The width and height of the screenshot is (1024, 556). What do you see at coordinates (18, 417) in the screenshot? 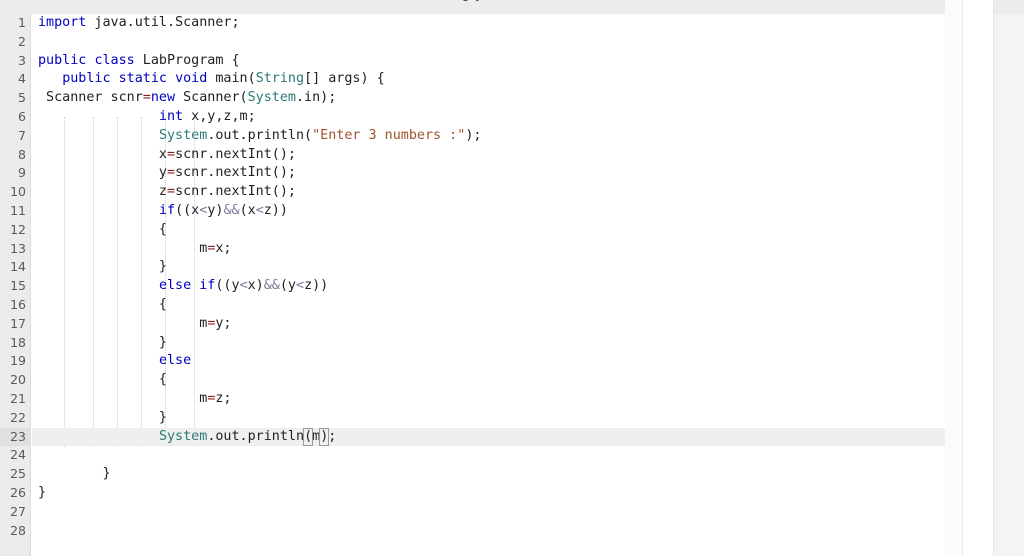
I see `line-number: 22` at bounding box center [18, 417].